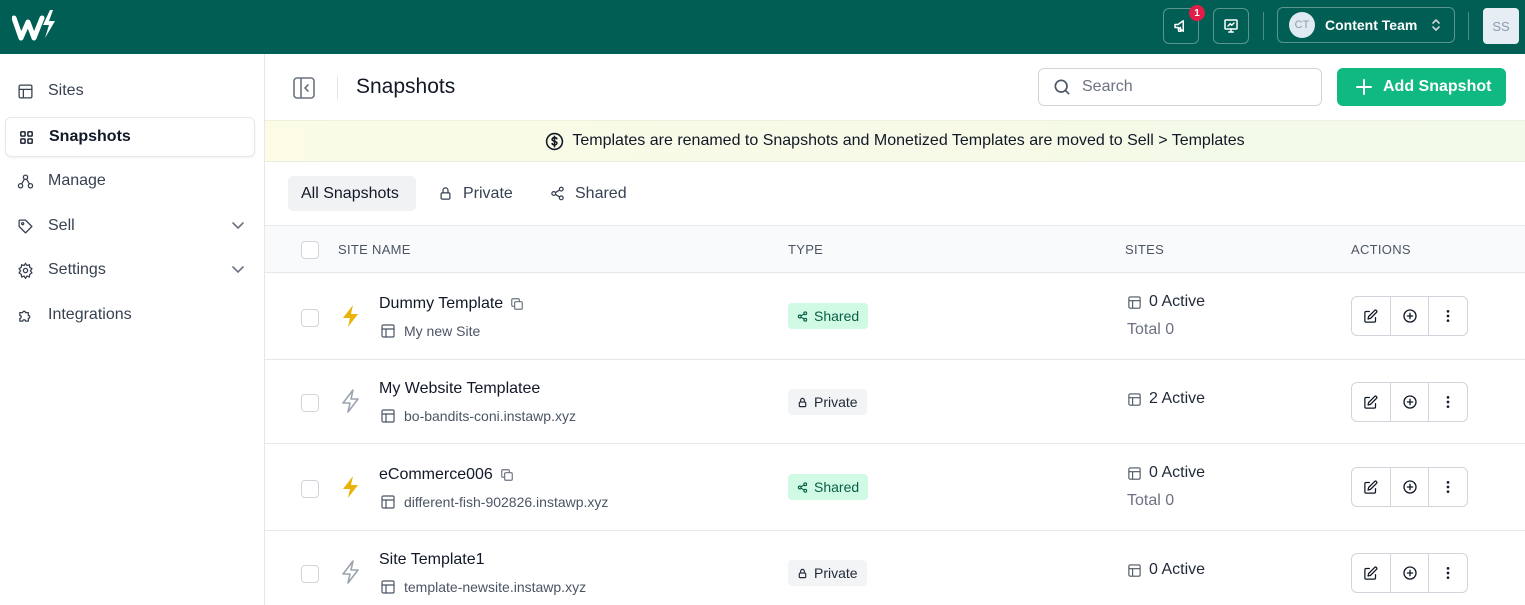  Describe the element at coordinates (25, 316) in the screenshot. I see `puzzle-icon` at that location.